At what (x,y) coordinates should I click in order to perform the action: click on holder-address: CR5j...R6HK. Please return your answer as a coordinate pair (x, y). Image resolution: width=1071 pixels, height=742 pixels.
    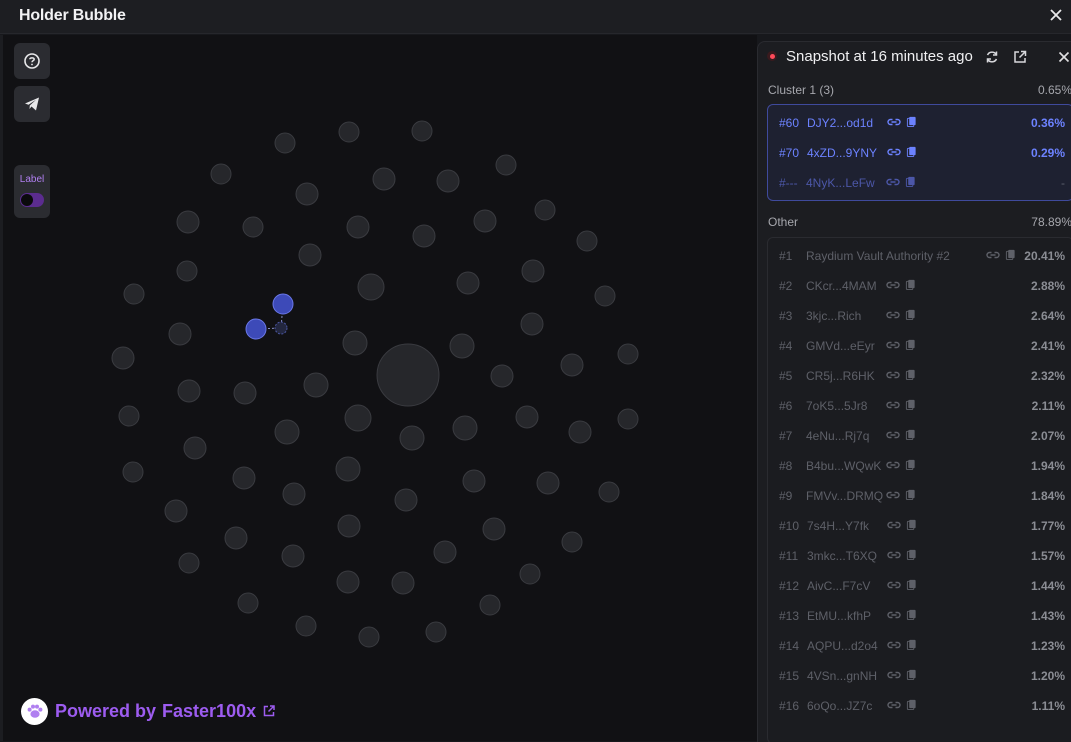
    Looking at the image, I should click on (840, 376).